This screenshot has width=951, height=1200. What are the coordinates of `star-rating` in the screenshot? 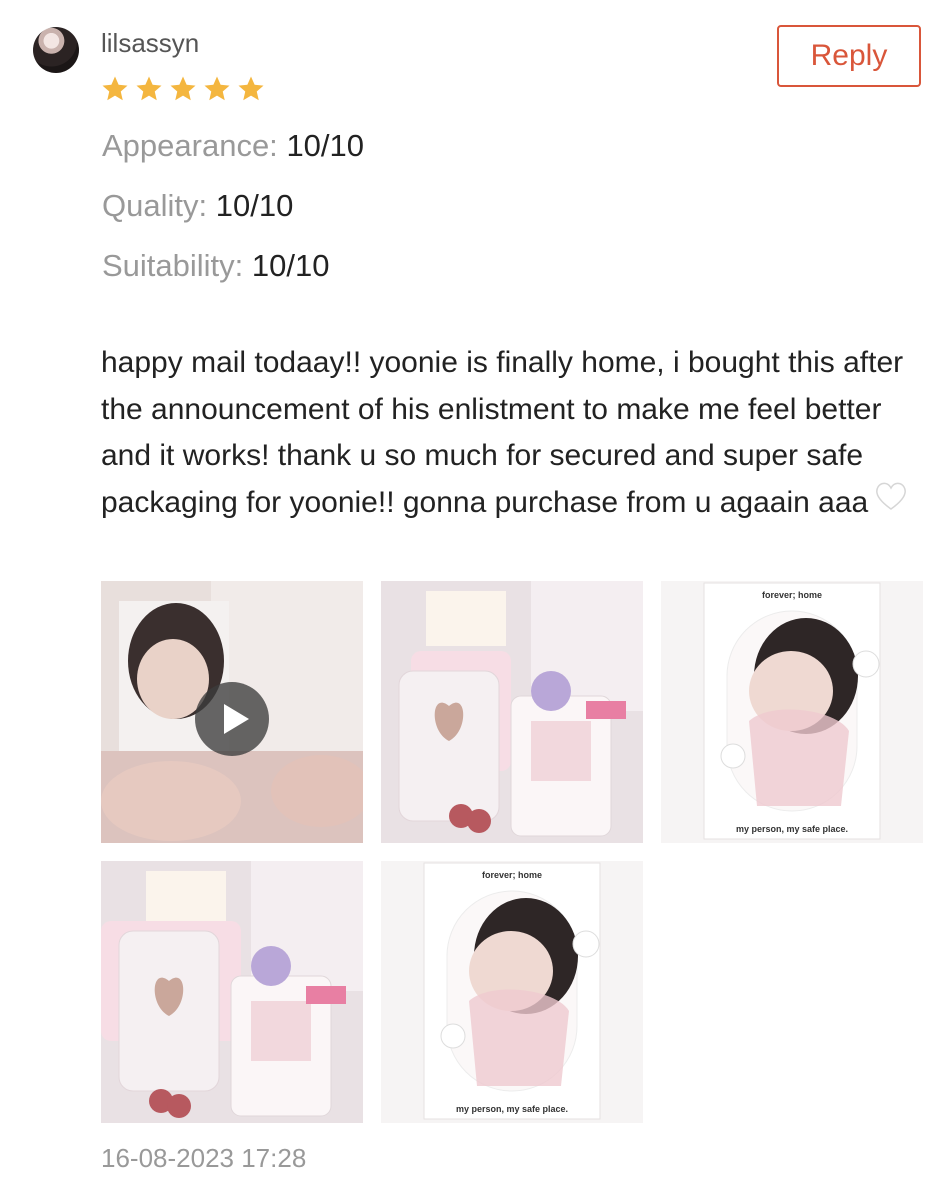 It's located at (183, 89).